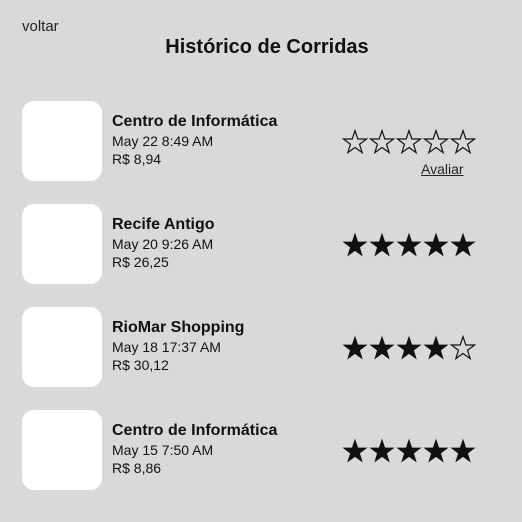 This screenshot has width=522, height=522. I want to click on ride-info: RioMar Shopping May 18 17:37 AM R$ 30,12, so click(178, 345).